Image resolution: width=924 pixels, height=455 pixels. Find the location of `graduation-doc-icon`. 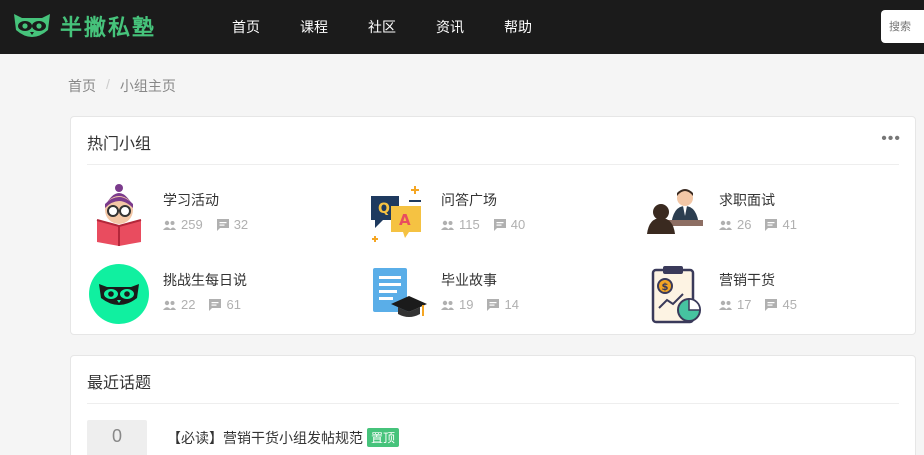

graduation-doc-icon is located at coordinates (400, 292).